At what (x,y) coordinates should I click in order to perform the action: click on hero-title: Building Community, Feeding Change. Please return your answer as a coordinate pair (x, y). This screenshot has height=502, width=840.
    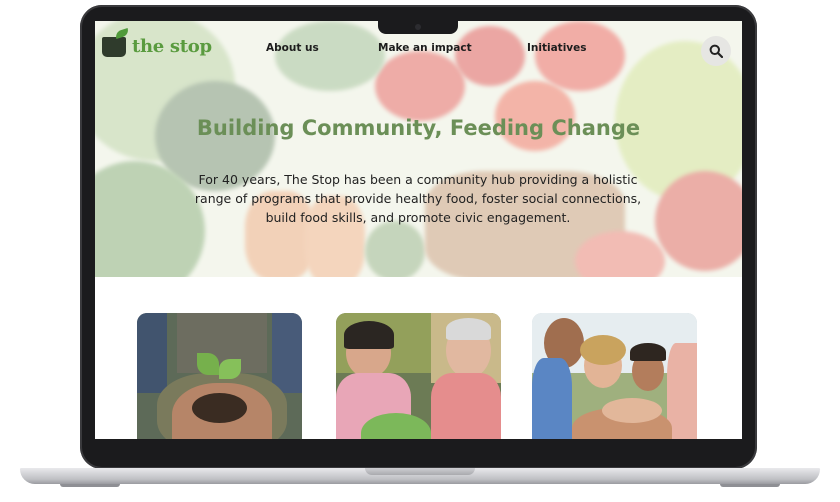
    Looking at the image, I should click on (418, 128).